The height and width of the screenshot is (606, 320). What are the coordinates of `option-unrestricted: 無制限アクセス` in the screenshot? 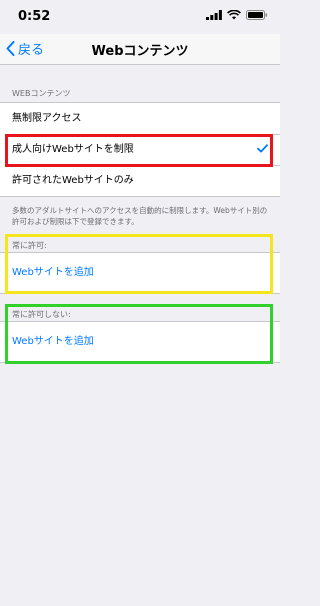 It's located at (140, 118).